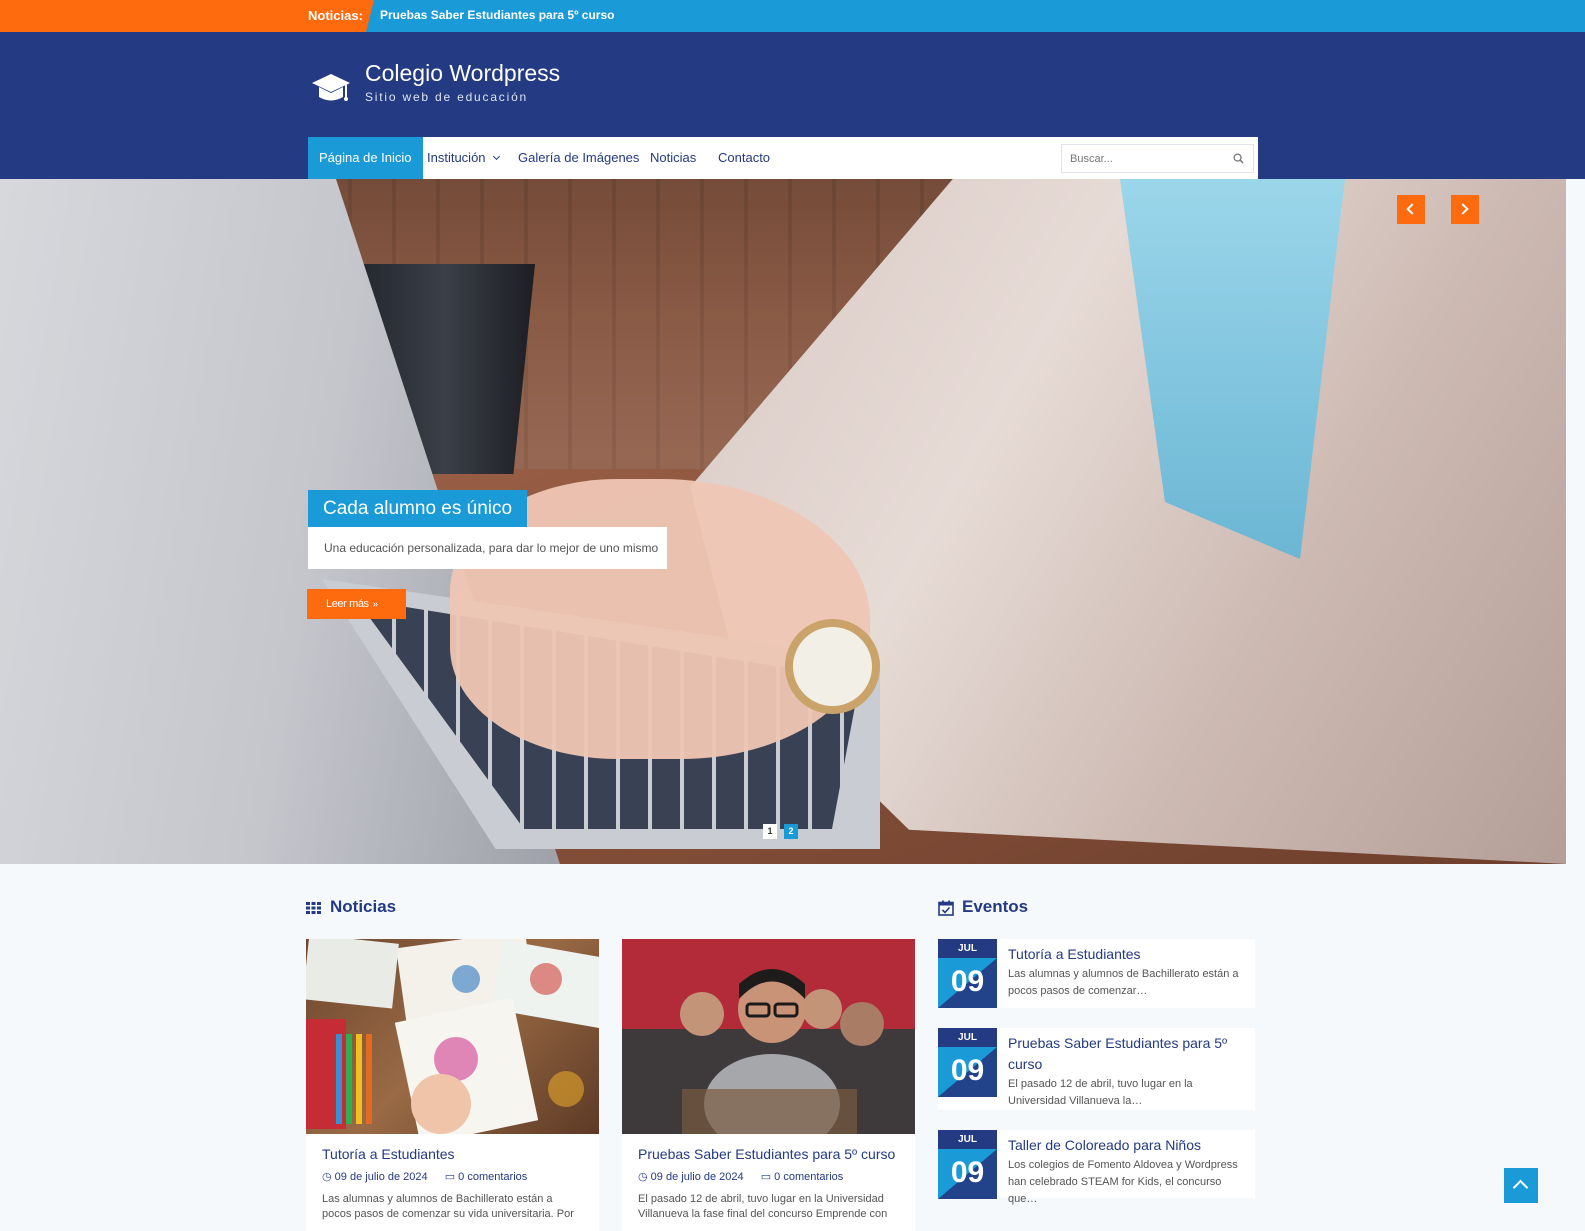 This screenshot has height=1231, width=1585. I want to click on chevron-right-icon, so click(1463, 209).